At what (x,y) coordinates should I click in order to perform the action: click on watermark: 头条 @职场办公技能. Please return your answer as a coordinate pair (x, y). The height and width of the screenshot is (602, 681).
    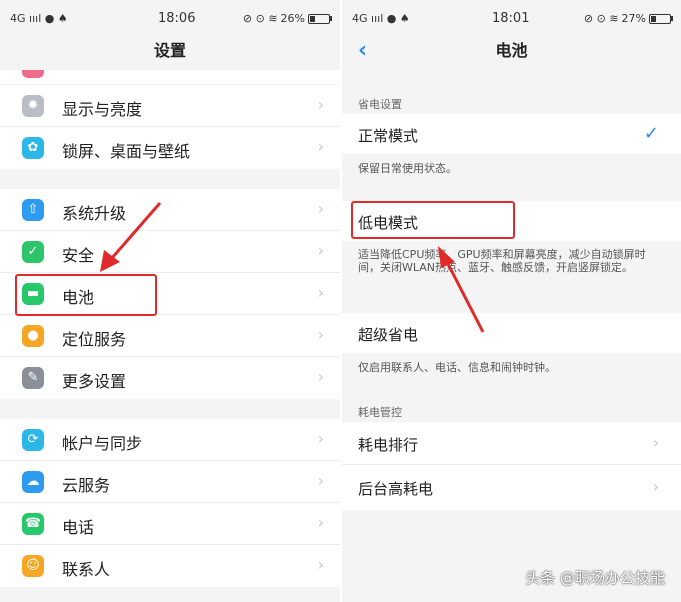
    Looking at the image, I should click on (595, 578).